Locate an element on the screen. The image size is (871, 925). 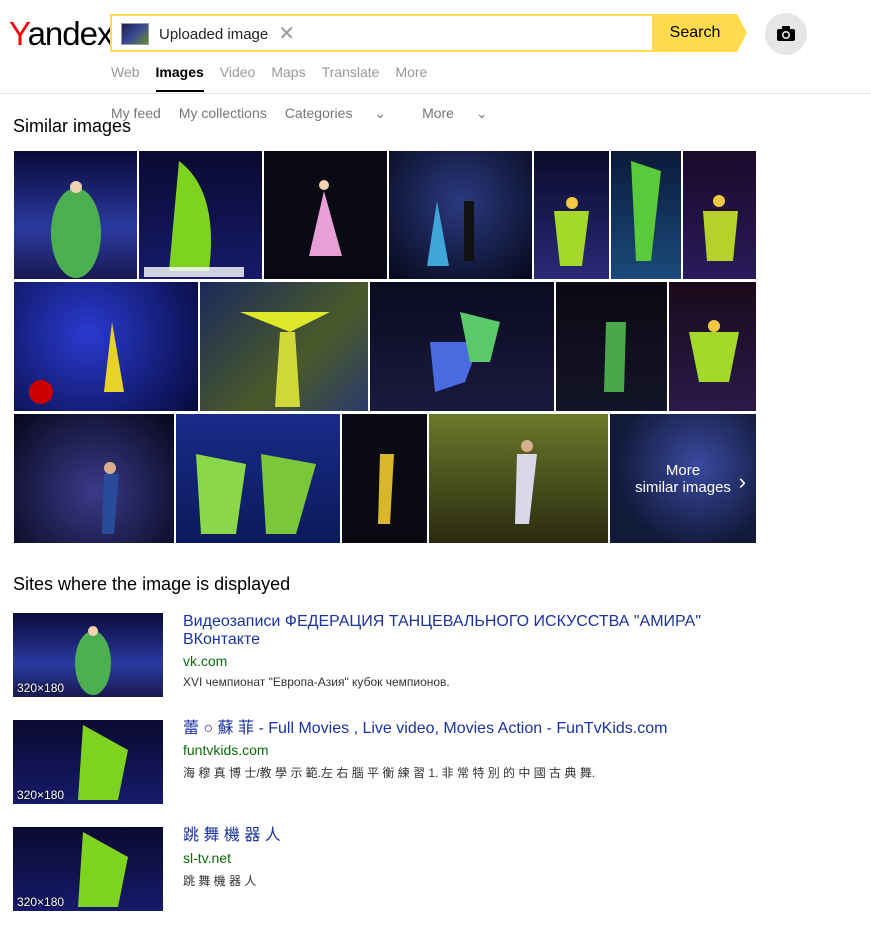
site-url: sl-tv.net is located at coordinates (207, 858).